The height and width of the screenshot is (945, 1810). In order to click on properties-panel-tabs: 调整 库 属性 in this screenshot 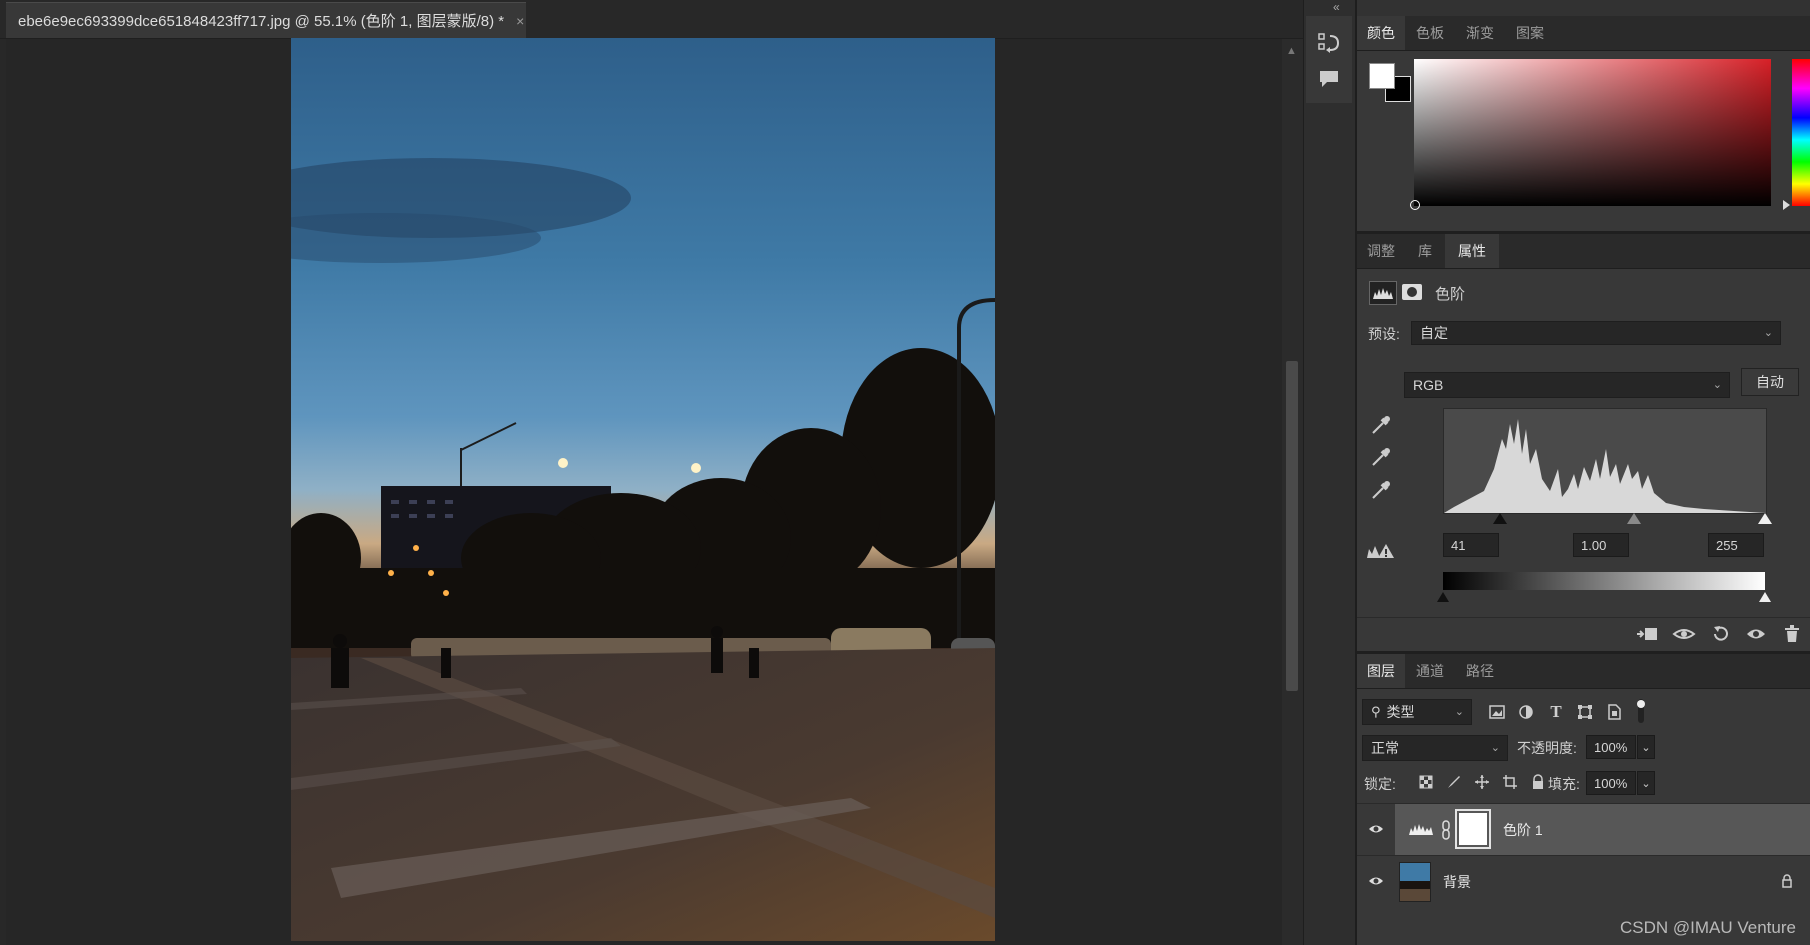, I will do `click(1583, 251)`.